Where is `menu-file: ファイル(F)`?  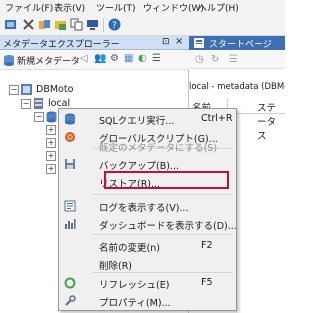
menu-file: ファイル(F) is located at coordinates (29, 7).